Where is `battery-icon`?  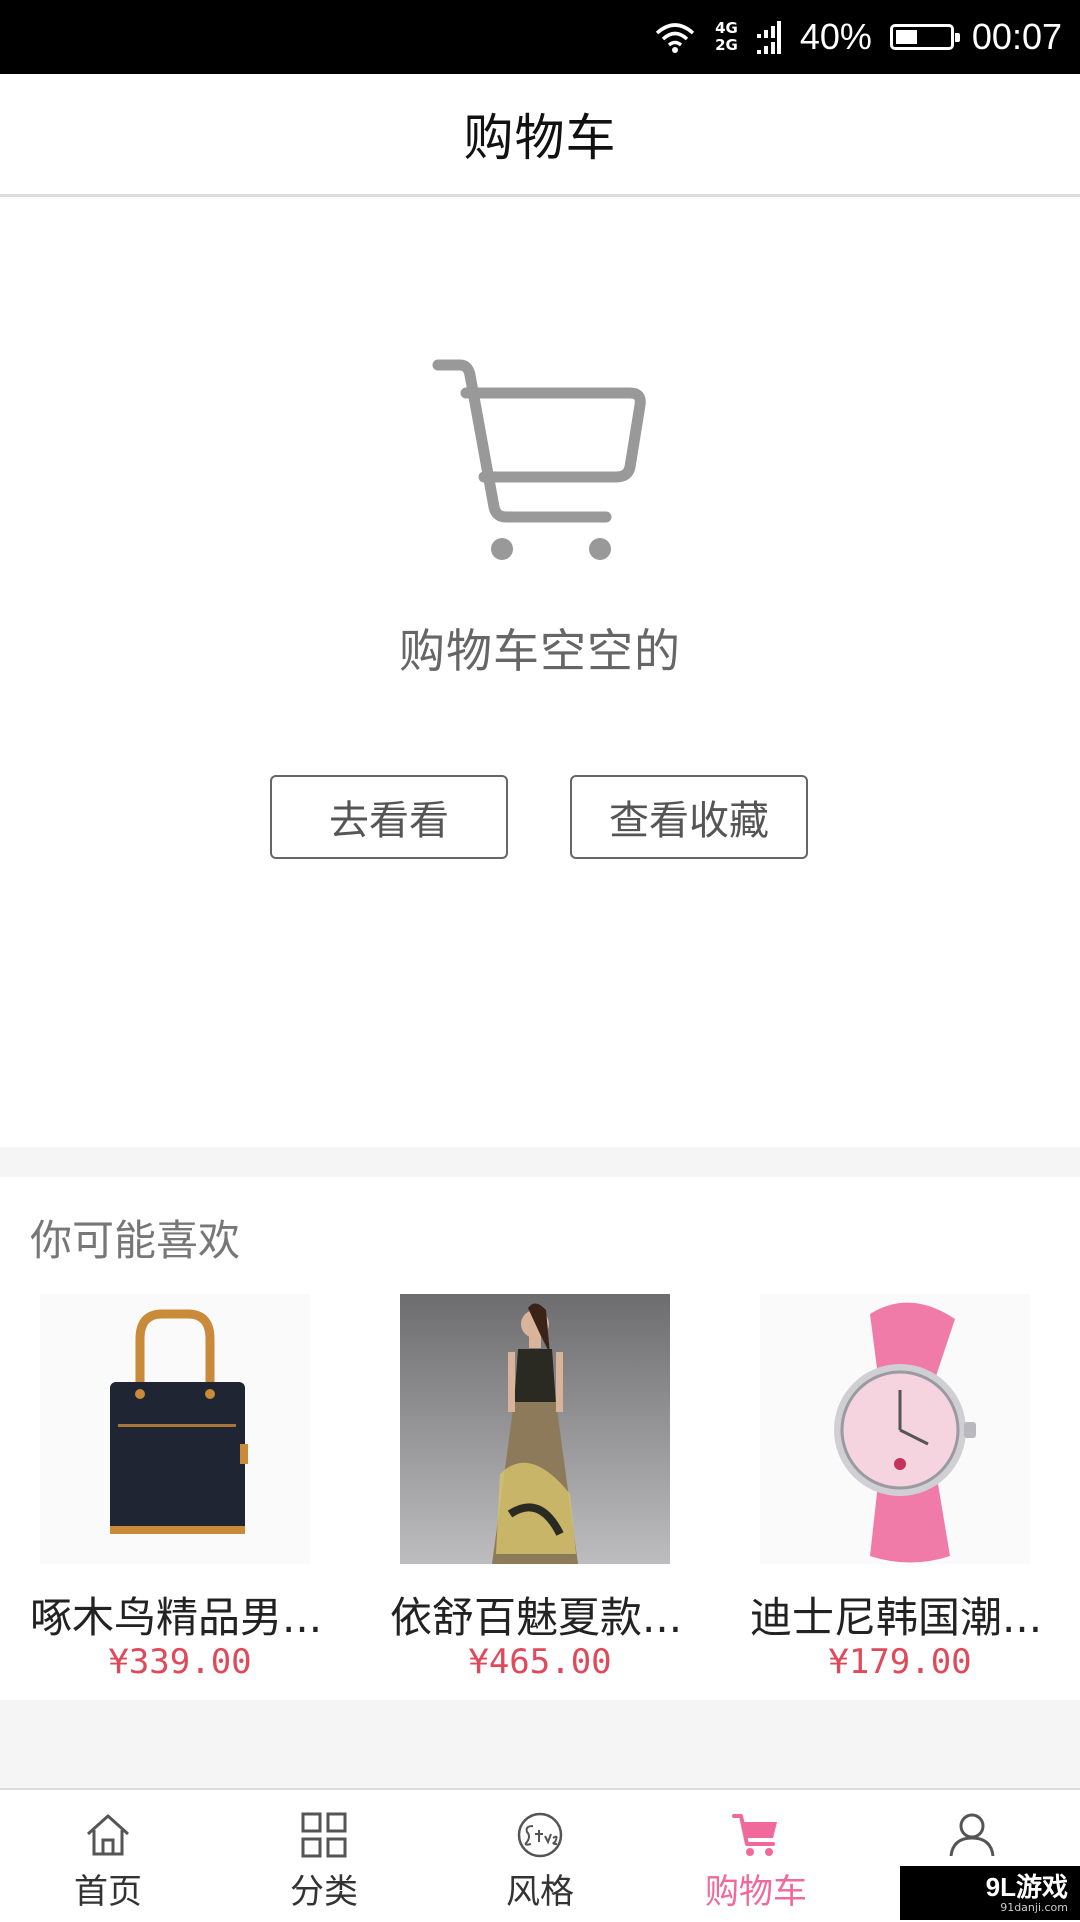 battery-icon is located at coordinates (924, 37).